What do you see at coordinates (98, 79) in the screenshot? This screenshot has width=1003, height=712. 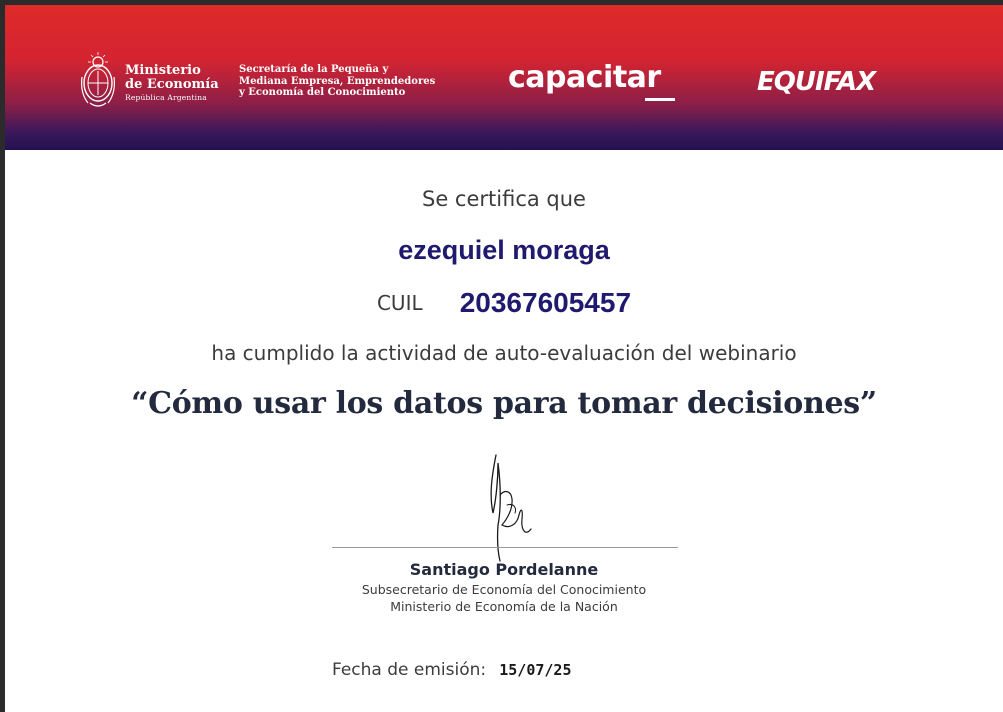 I see `escudo-nacional-icon` at bounding box center [98, 79].